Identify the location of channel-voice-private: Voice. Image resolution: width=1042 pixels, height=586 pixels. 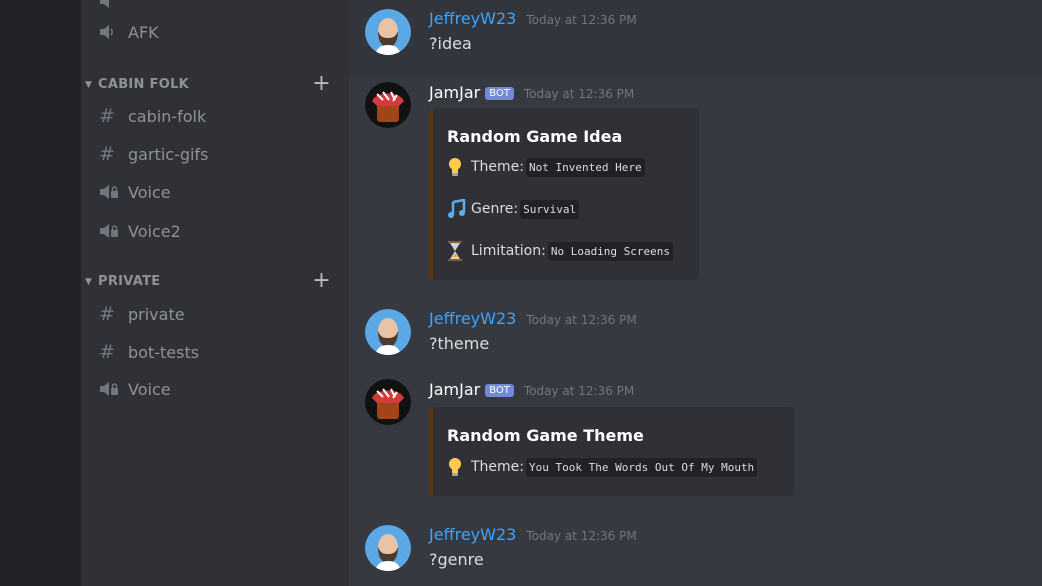
(135, 389).